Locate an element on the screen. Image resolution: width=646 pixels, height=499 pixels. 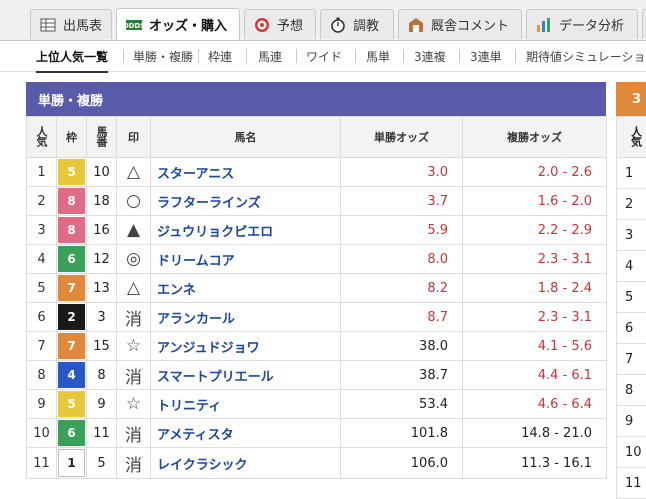
prediction-mark-cell: ▲ is located at coordinates (134, 230).